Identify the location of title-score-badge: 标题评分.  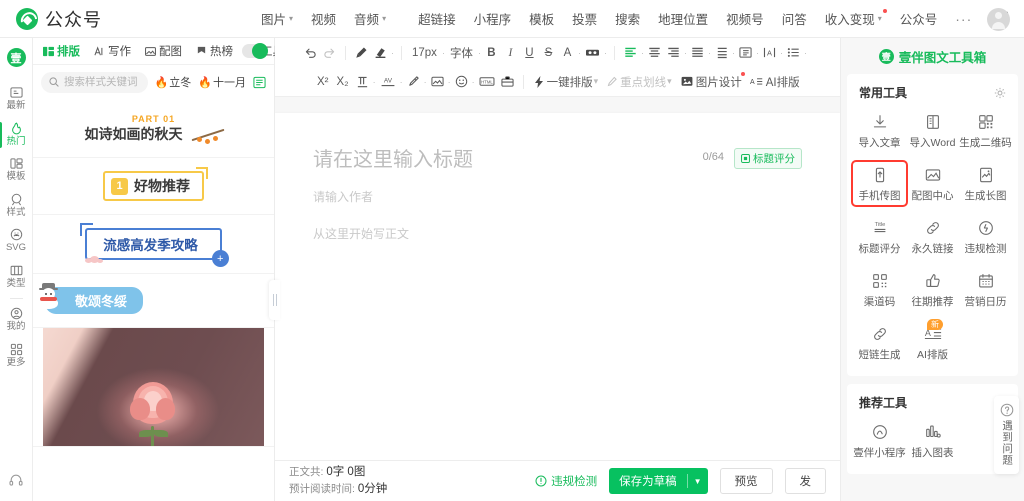
(768, 158).